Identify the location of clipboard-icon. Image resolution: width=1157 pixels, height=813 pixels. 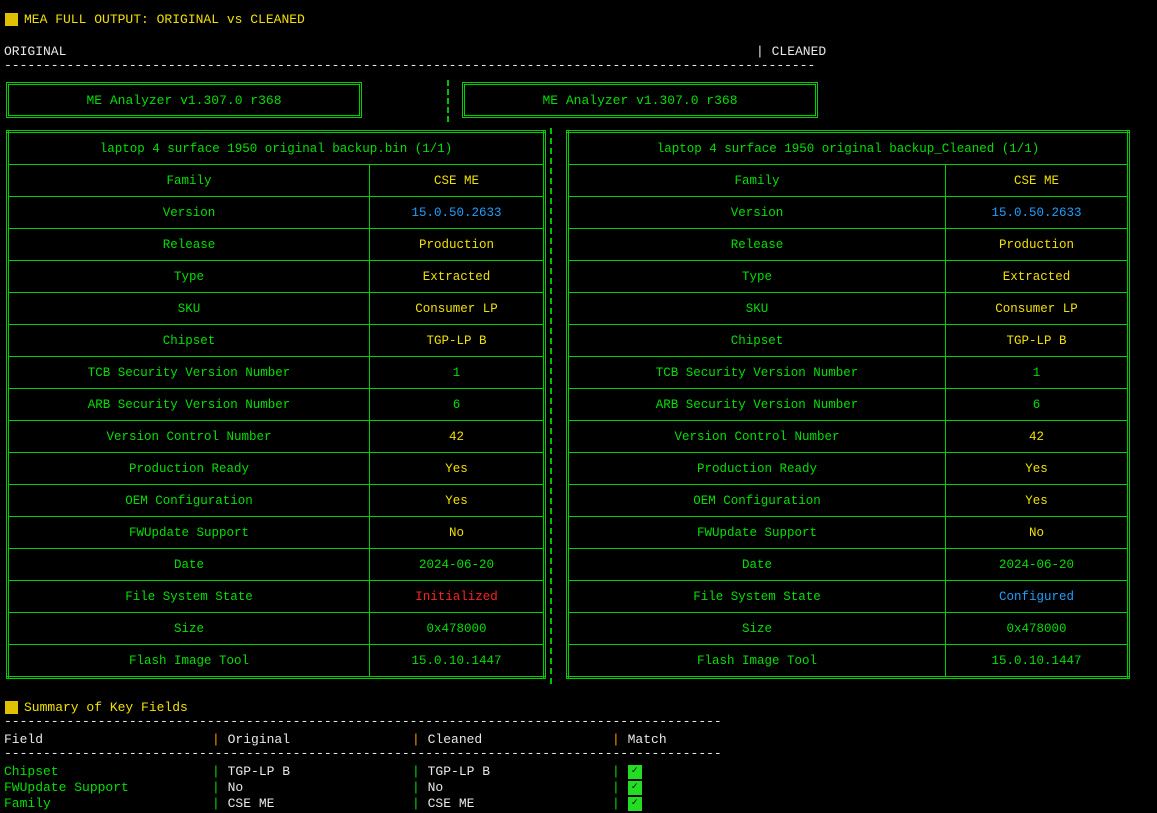
(11, 708).